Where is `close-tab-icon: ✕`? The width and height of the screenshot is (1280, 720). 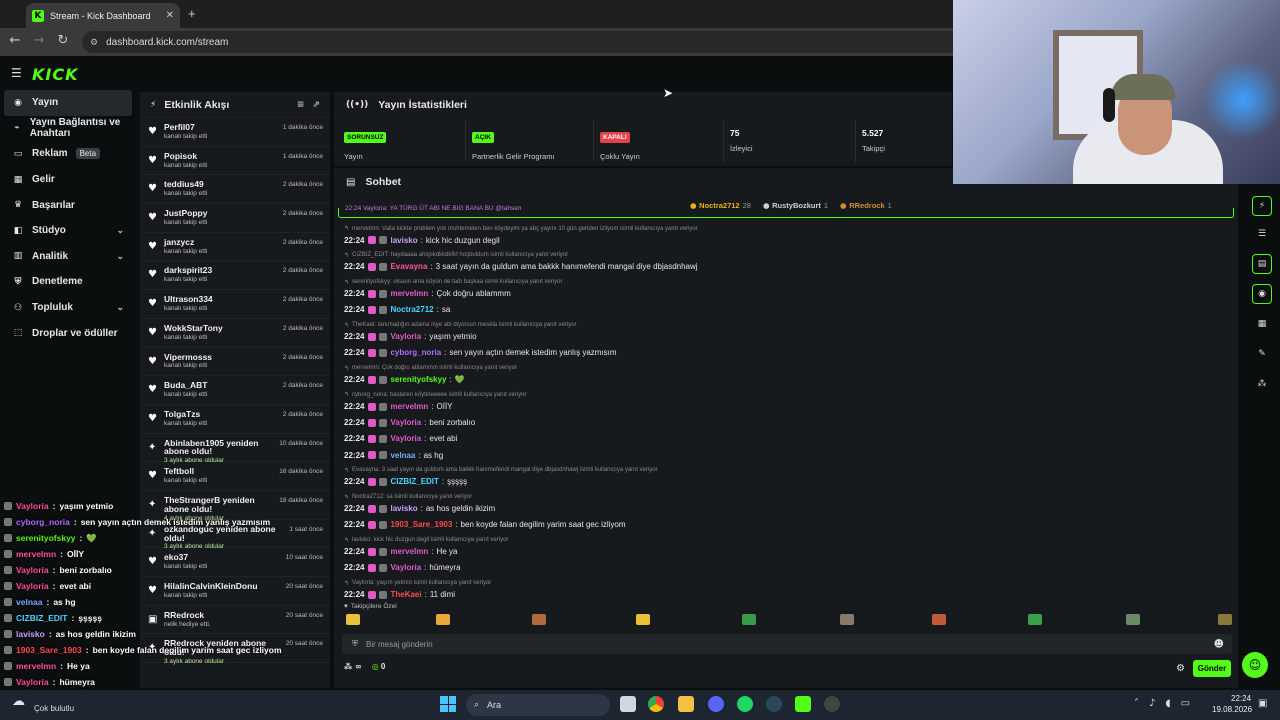 close-tab-icon: ✕ is located at coordinates (170, 15).